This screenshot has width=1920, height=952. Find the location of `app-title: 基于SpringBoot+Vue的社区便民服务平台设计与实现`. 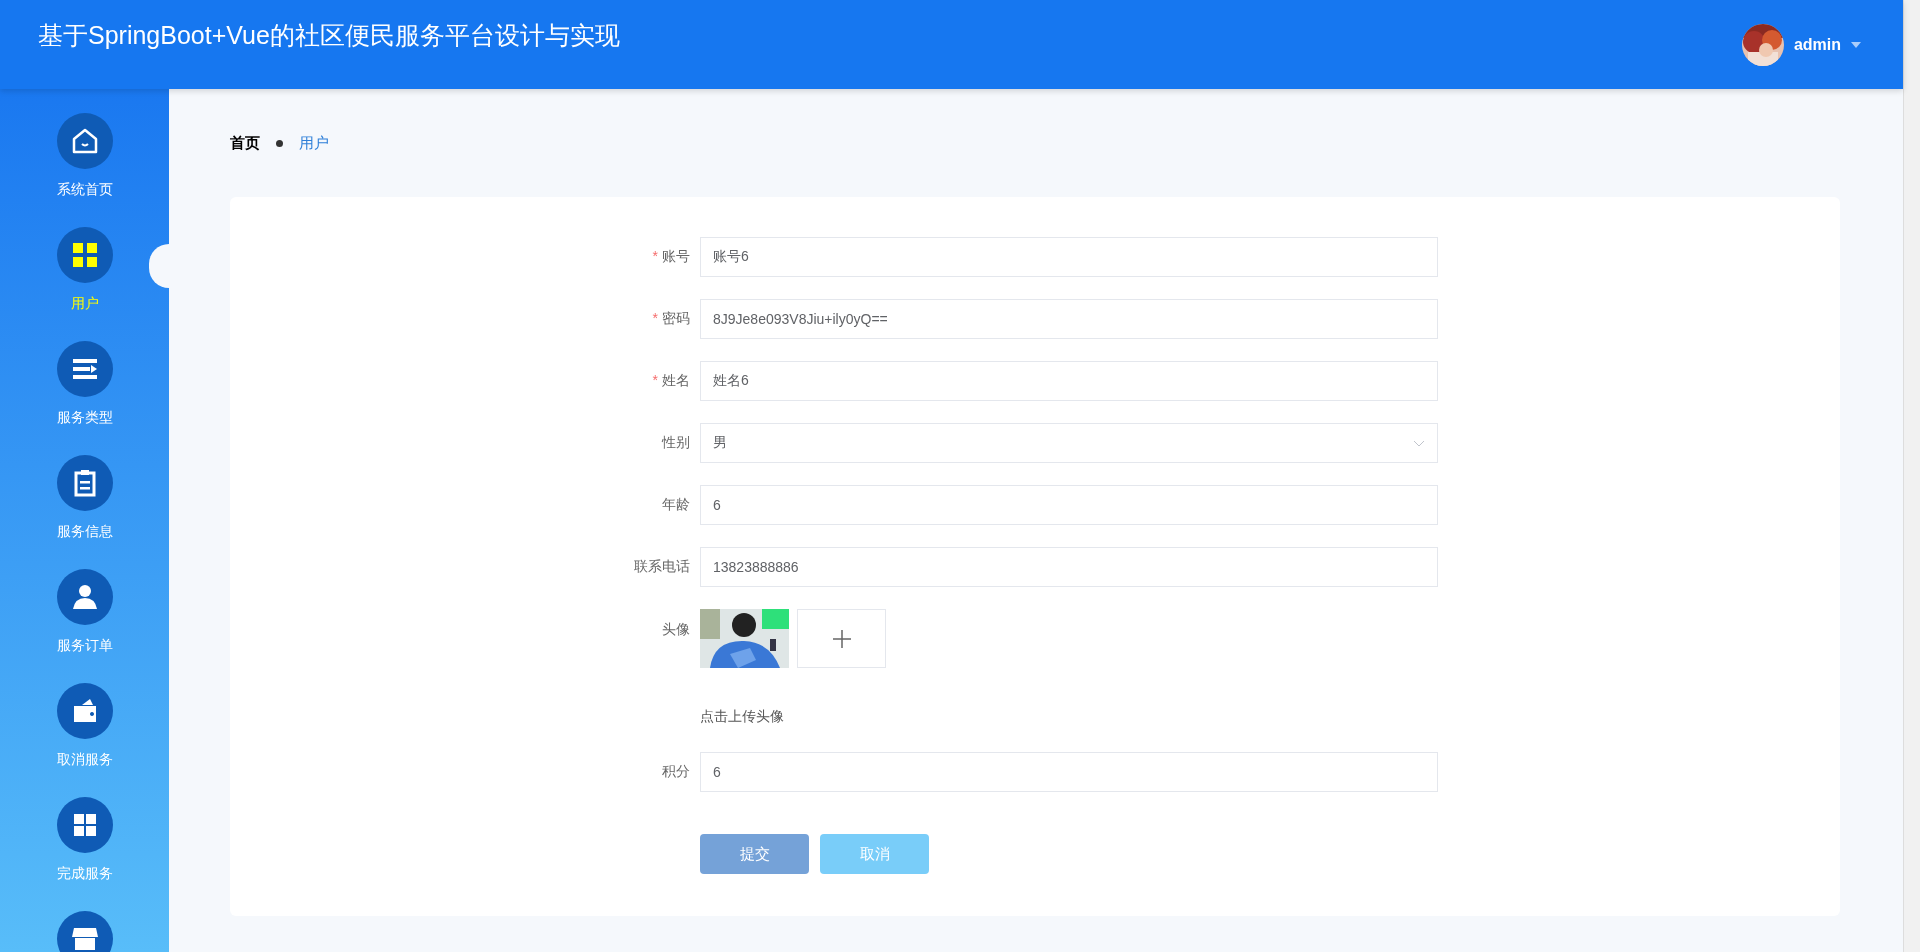

app-title: 基于SpringBoot+Vue的社区便民服务平台设计与实现 is located at coordinates (329, 35).